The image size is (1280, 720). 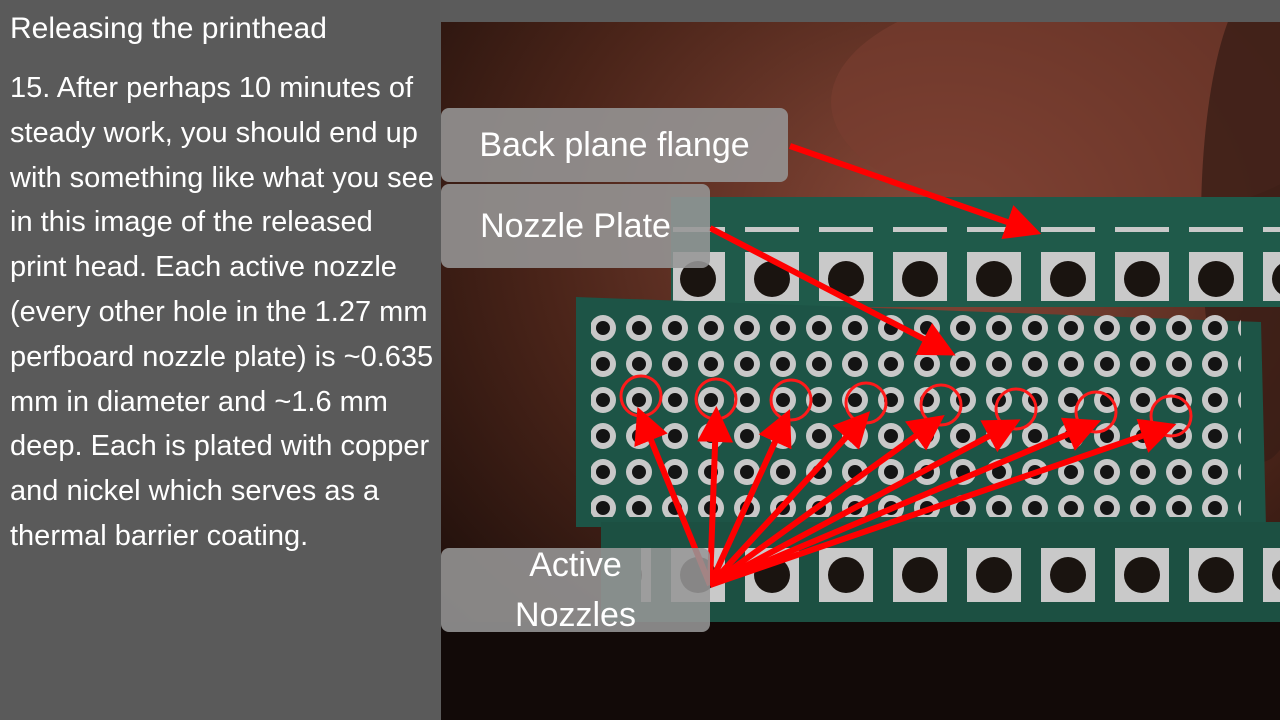 What do you see at coordinates (614, 145) in the screenshot?
I see `callout-back-plane-flange: Back plane flange` at bounding box center [614, 145].